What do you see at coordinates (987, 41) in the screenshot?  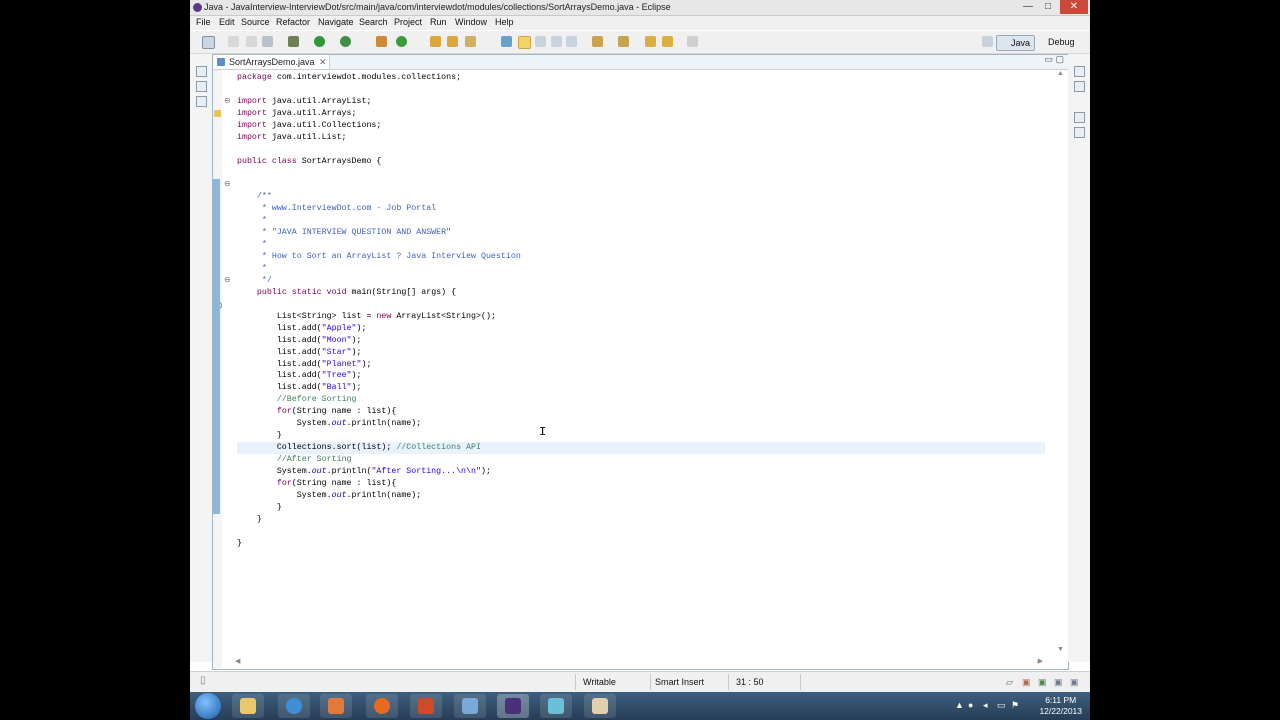 I see `open-perspective-icon` at bounding box center [987, 41].